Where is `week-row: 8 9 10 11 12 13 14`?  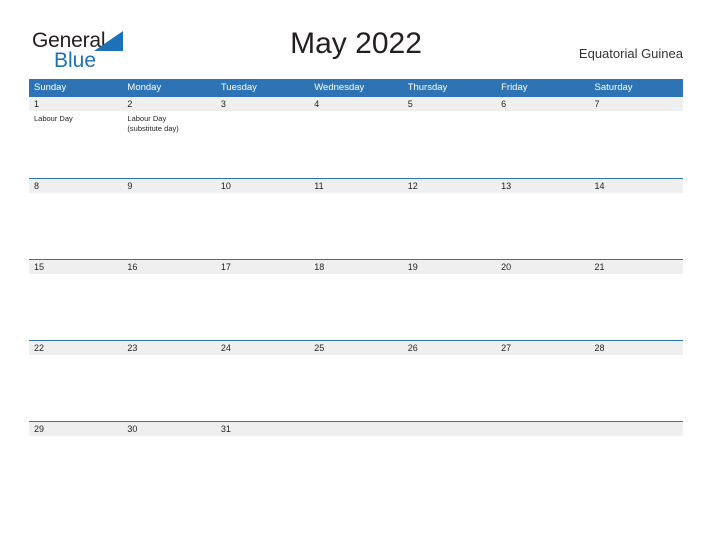
week-row: 8 9 10 11 12 13 14 is located at coordinates (356, 218).